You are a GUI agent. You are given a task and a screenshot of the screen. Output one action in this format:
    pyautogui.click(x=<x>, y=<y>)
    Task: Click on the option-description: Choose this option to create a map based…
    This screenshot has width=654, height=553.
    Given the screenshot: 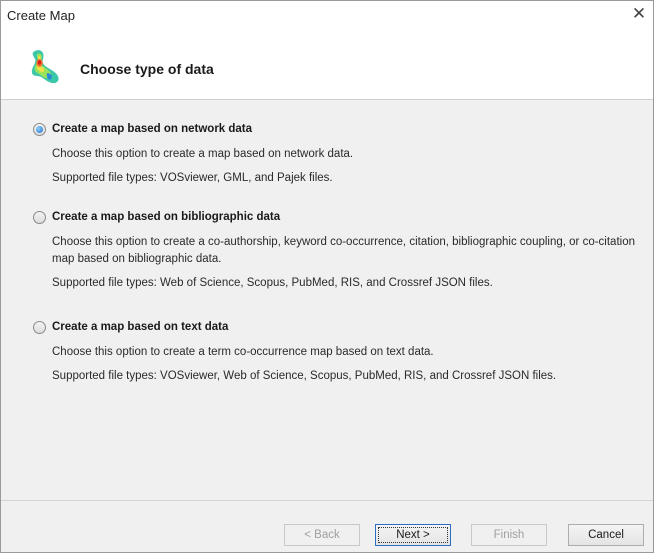 What is the action you would take?
    pyautogui.click(x=203, y=154)
    